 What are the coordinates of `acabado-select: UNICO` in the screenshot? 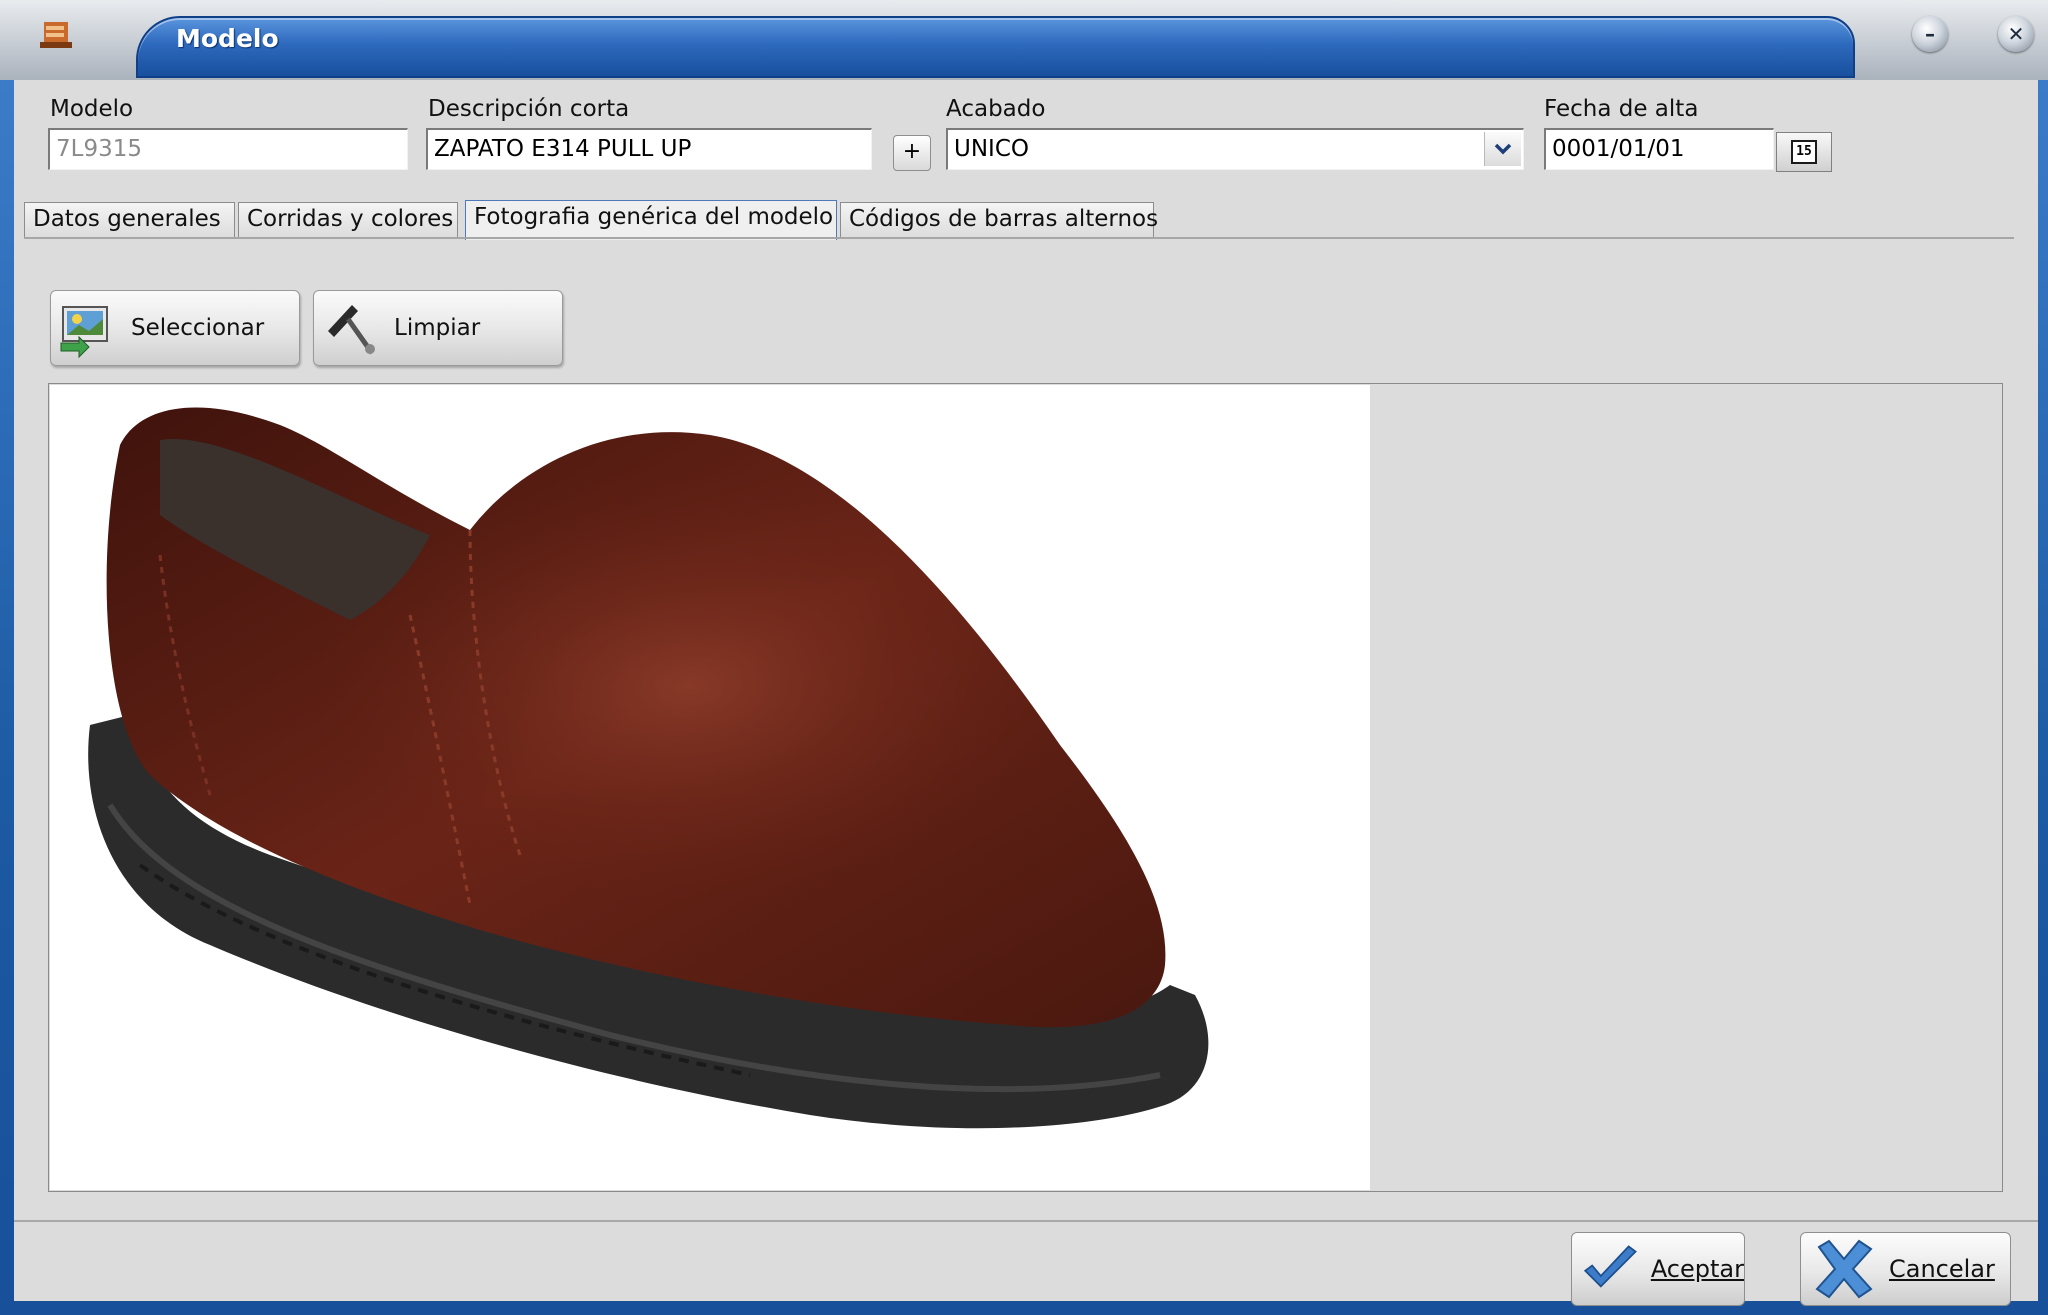 It's located at (1235, 149).